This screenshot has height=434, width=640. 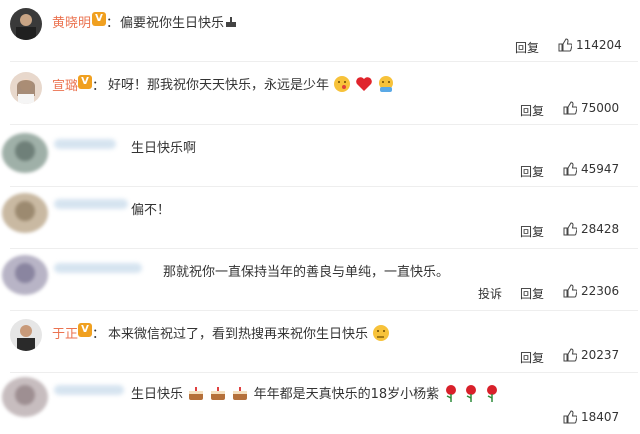 I want to click on like-button: 20237, so click(x=591, y=355).